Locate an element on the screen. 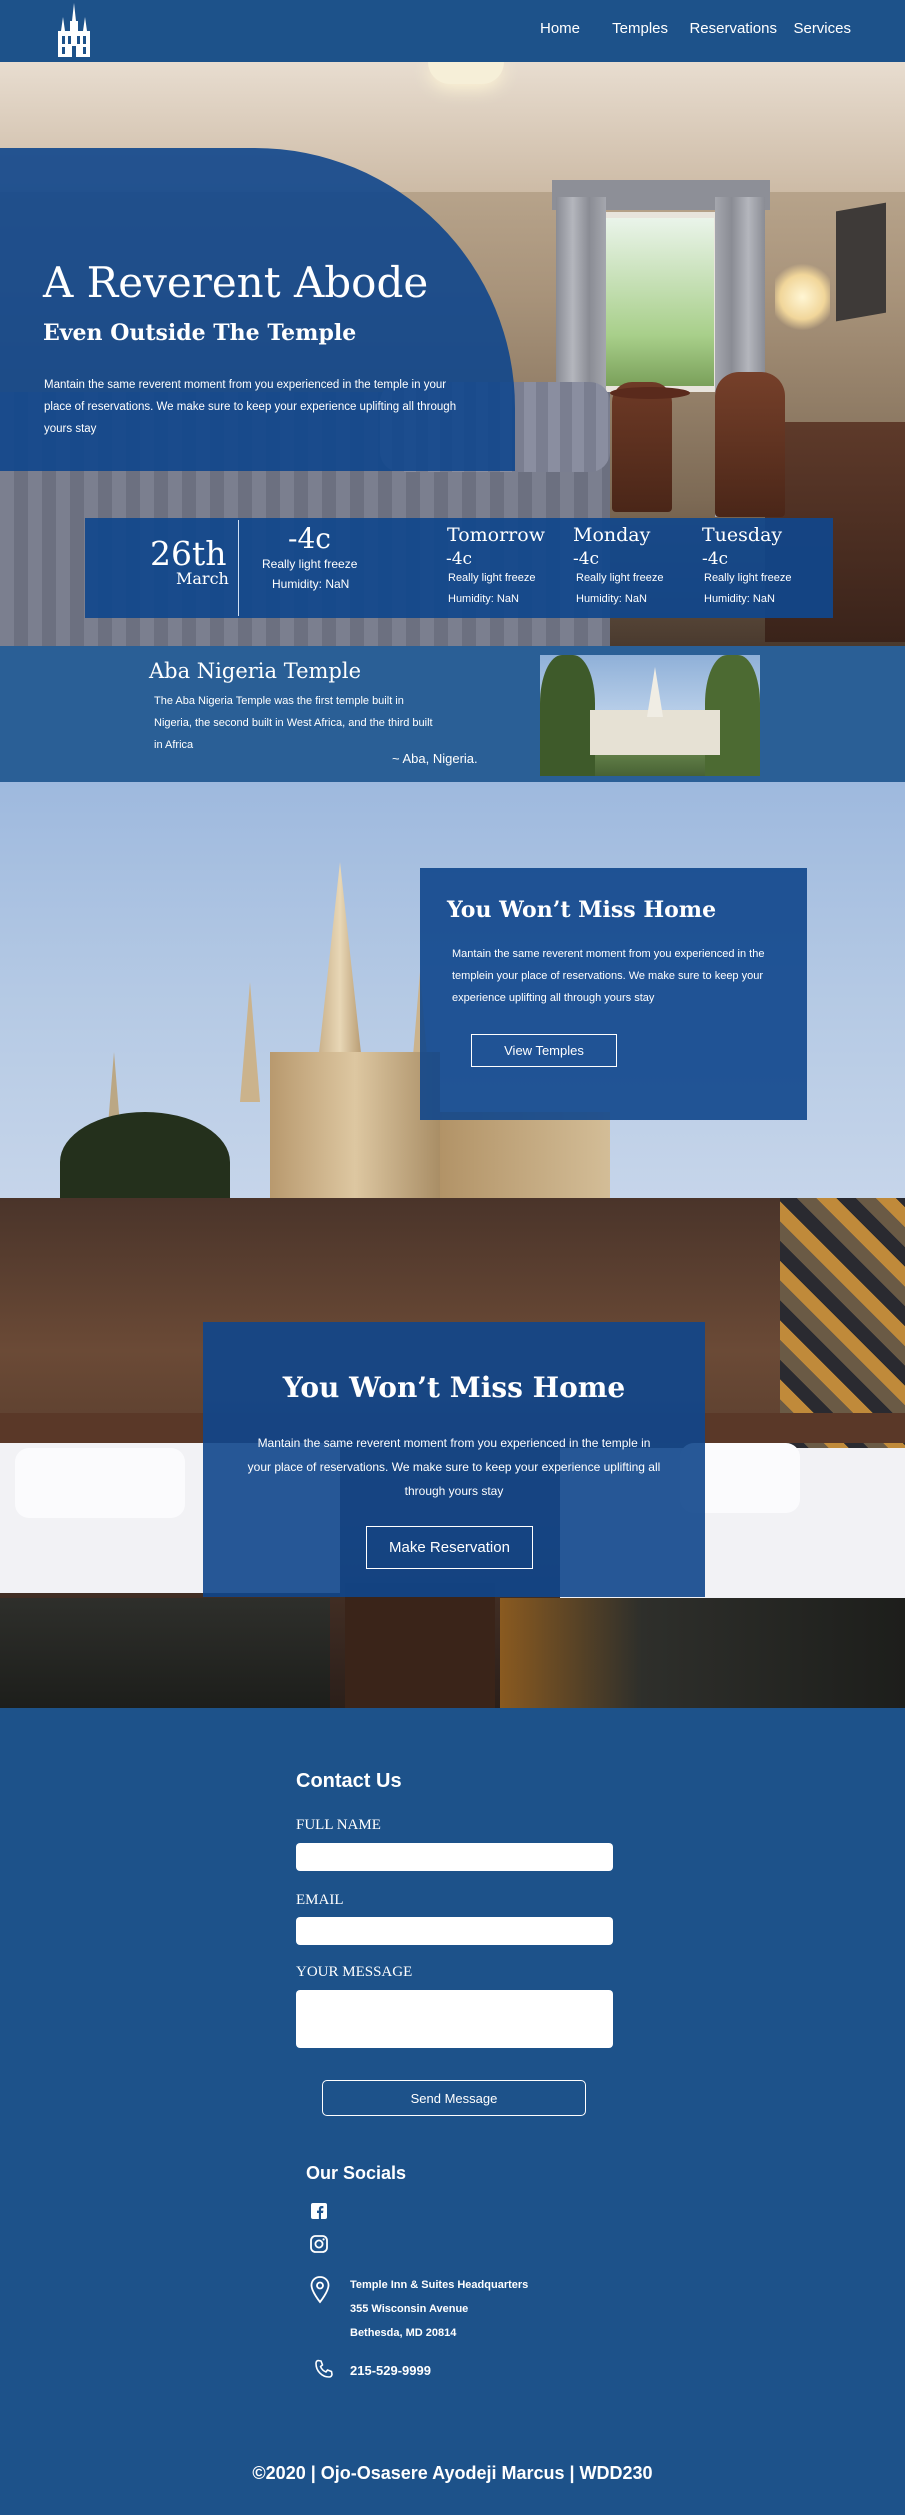 The width and height of the screenshot is (905, 2515). site-header: Home Temples Reservations Services is located at coordinates (452, 31).